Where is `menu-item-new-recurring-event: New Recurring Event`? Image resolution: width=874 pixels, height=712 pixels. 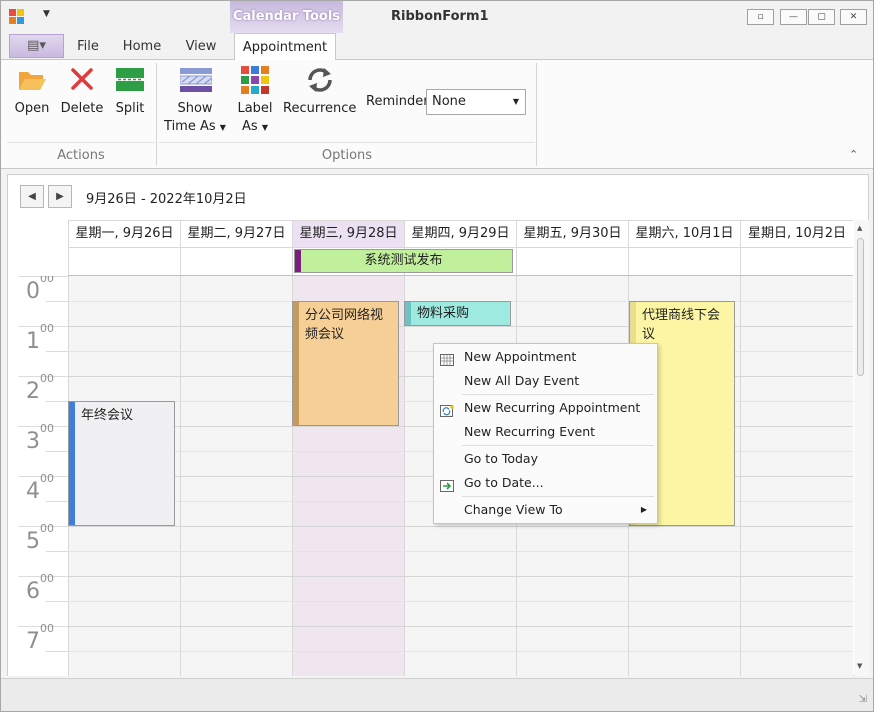
menu-item-new-recurring-event: New Recurring Event is located at coordinates (545, 432).